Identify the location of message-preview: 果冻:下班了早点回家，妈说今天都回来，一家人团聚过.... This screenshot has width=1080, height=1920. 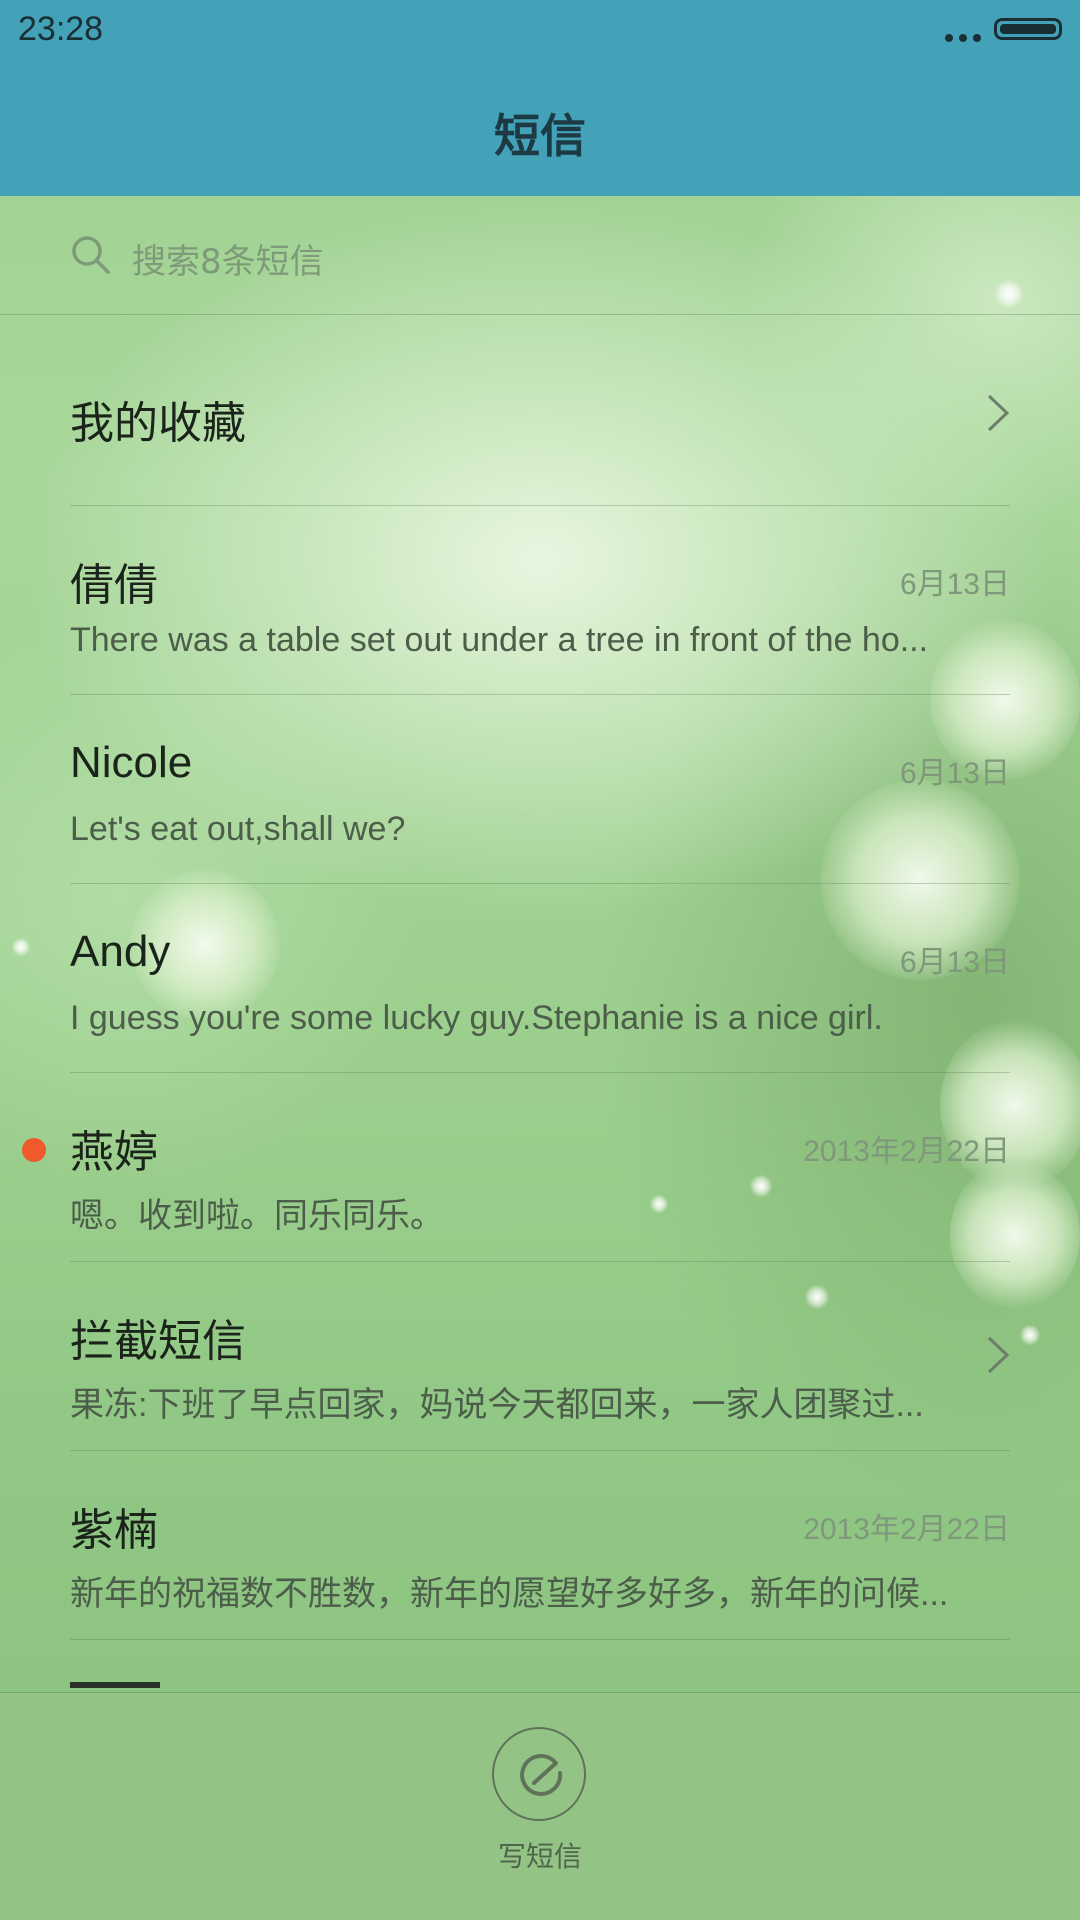
(497, 1405).